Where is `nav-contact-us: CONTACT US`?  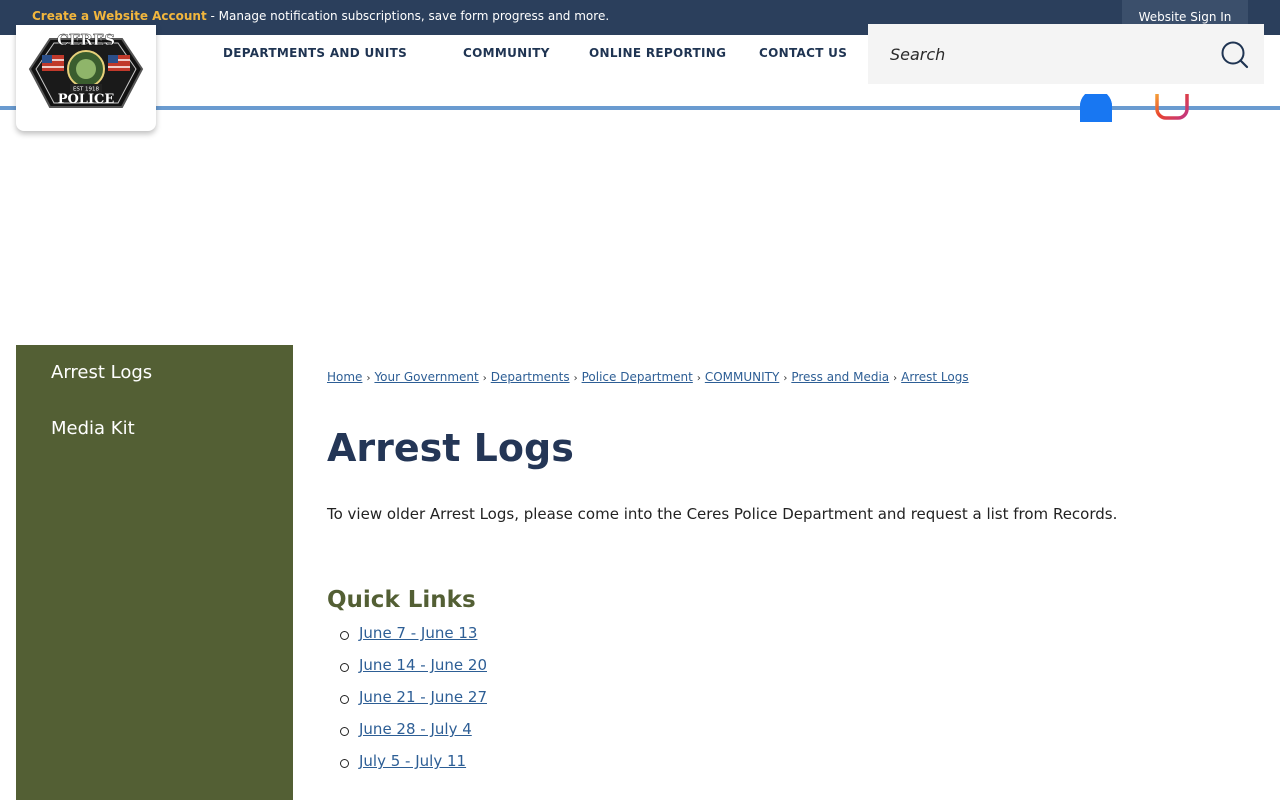 nav-contact-us: CONTACT US is located at coordinates (803, 53).